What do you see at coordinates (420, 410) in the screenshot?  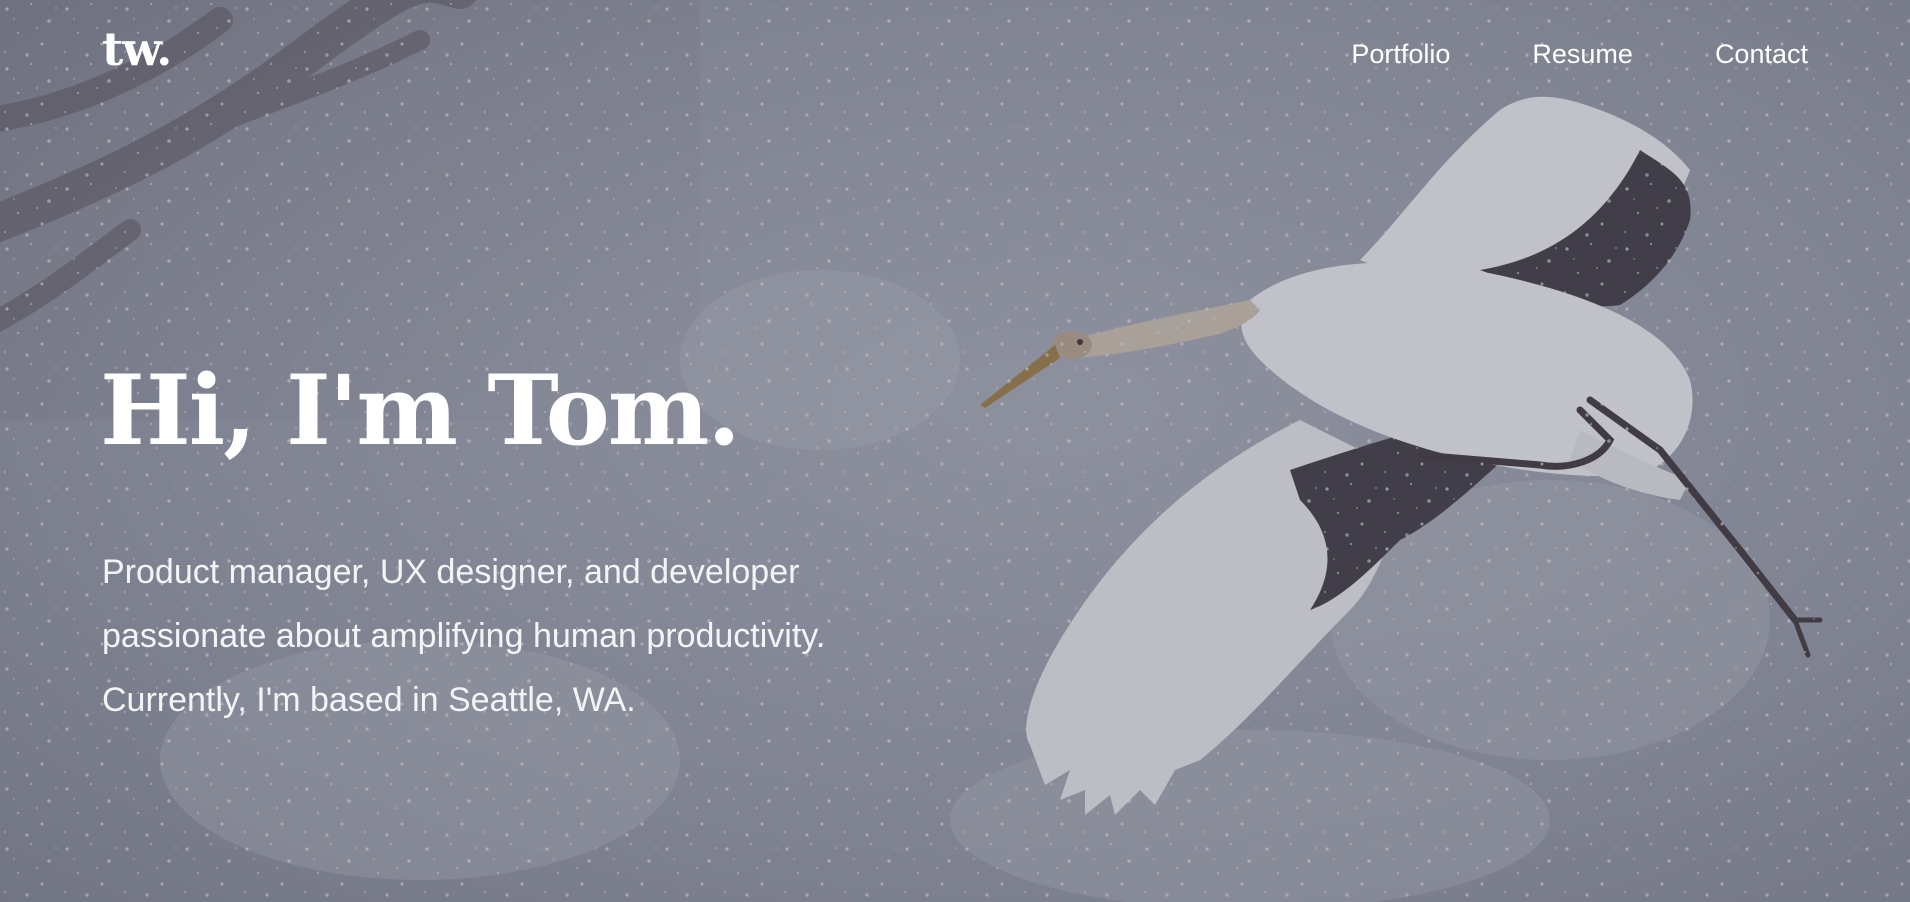 I see `hero-headline: Hi, I'm Tom.` at bounding box center [420, 410].